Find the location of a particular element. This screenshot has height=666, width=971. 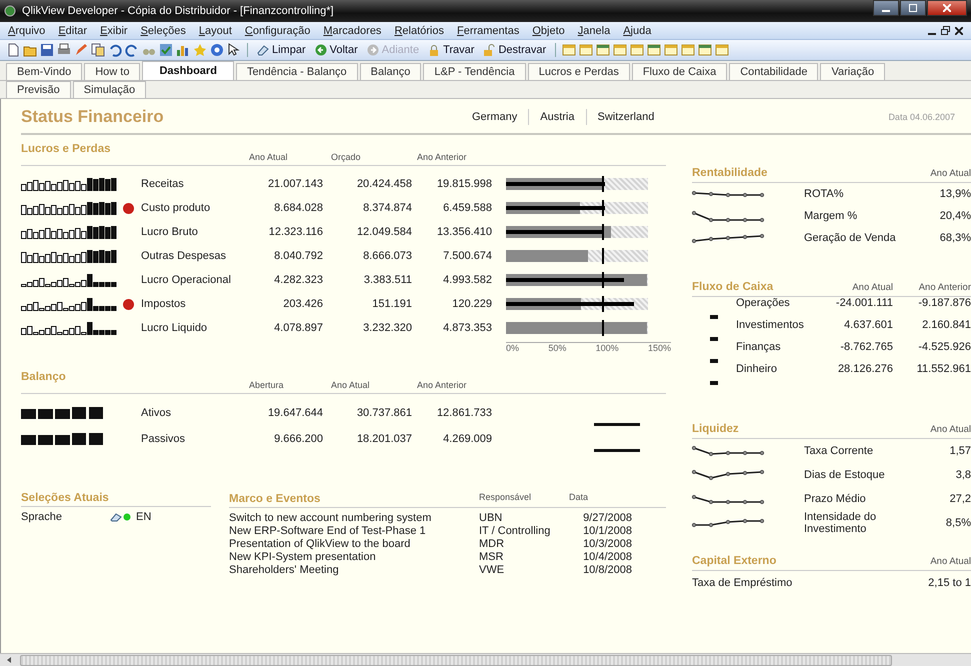

menu-item: Janela is located at coordinates (594, 30).